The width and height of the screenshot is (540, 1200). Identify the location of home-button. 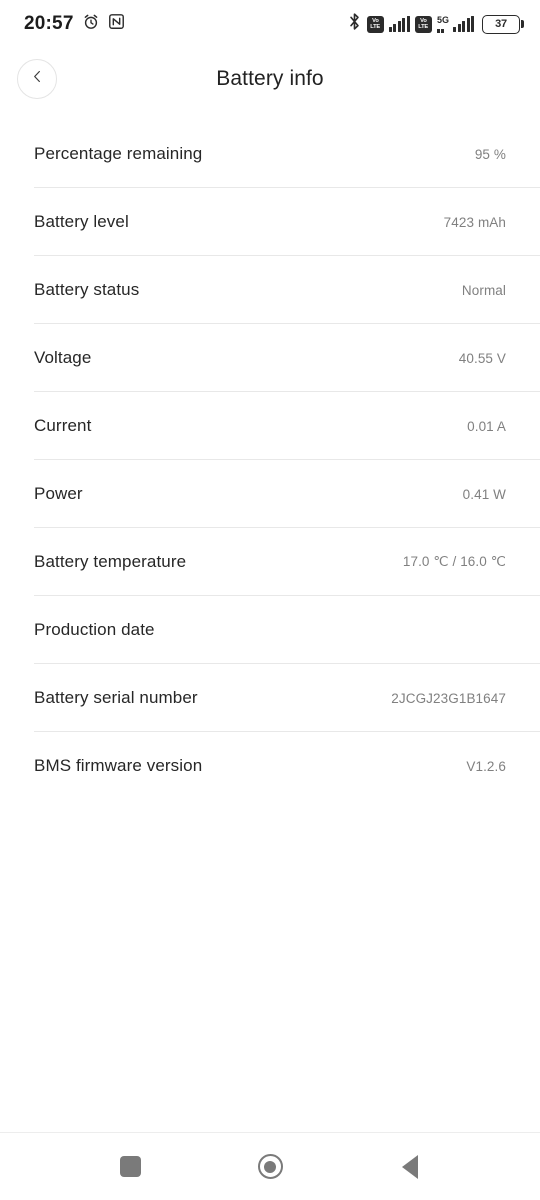
(270, 1167).